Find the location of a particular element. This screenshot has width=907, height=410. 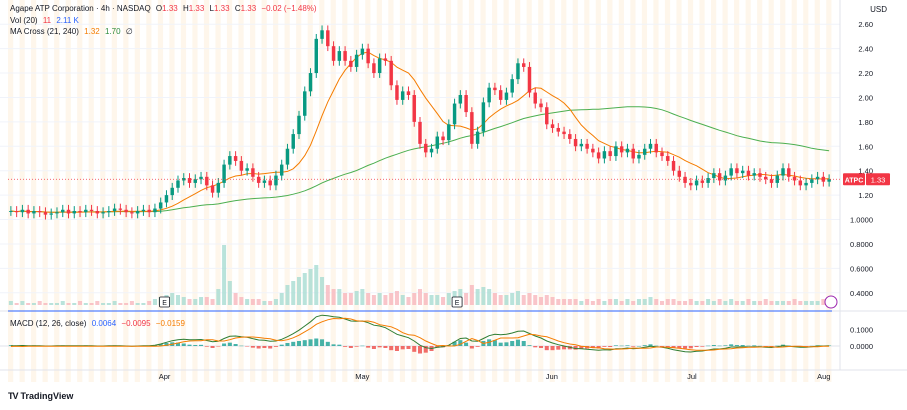

macd-value-1: 0.0064 is located at coordinates (104, 323).